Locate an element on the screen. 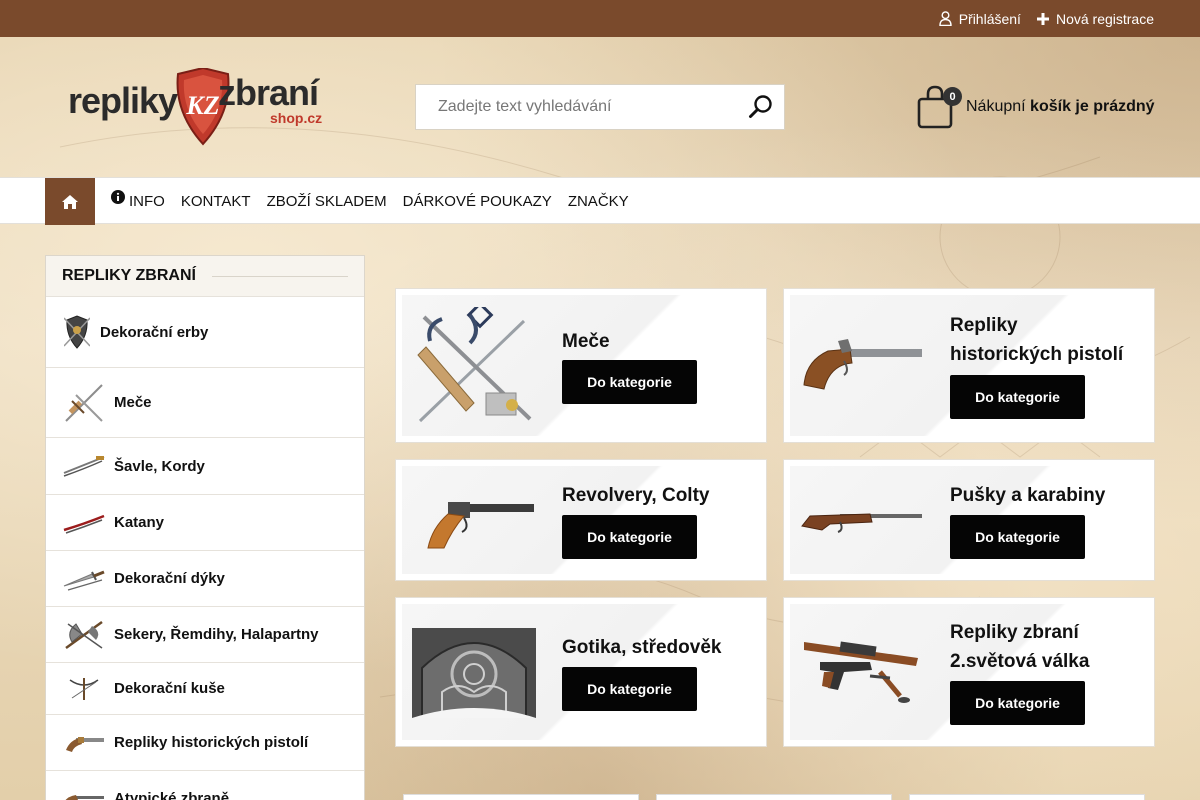  search-button is located at coordinates (761, 107).